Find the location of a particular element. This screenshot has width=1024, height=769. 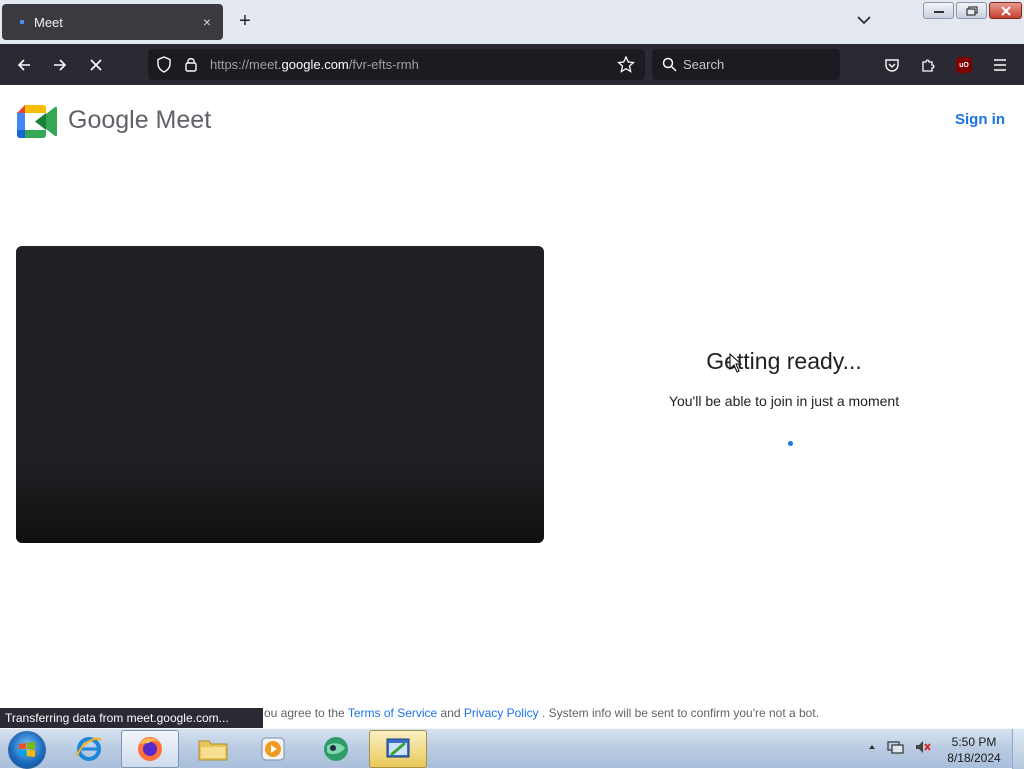

clock-date: 8/18/2024 is located at coordinates (974, 758).